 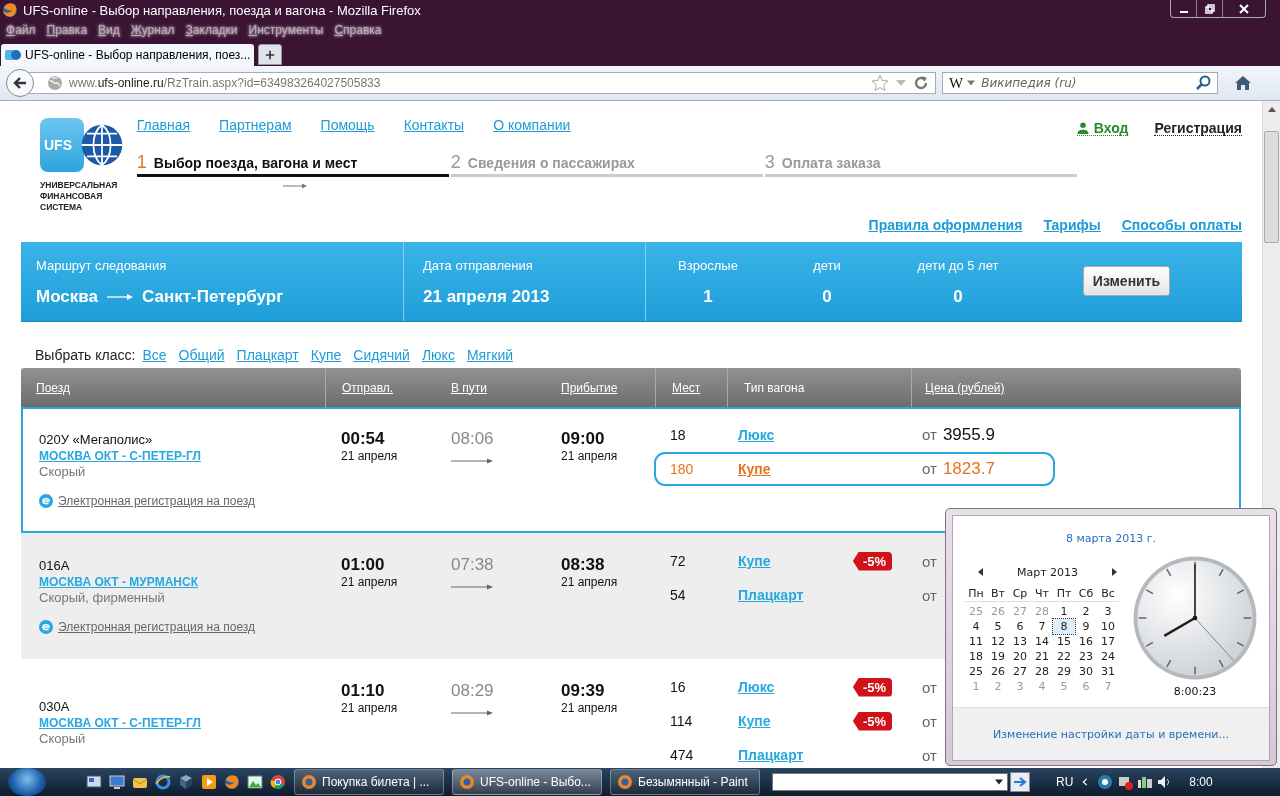 What do you see at coordinates (67, 297) in the screenshot?
I see `city-name: Москва` at bounding box center [67, 297].